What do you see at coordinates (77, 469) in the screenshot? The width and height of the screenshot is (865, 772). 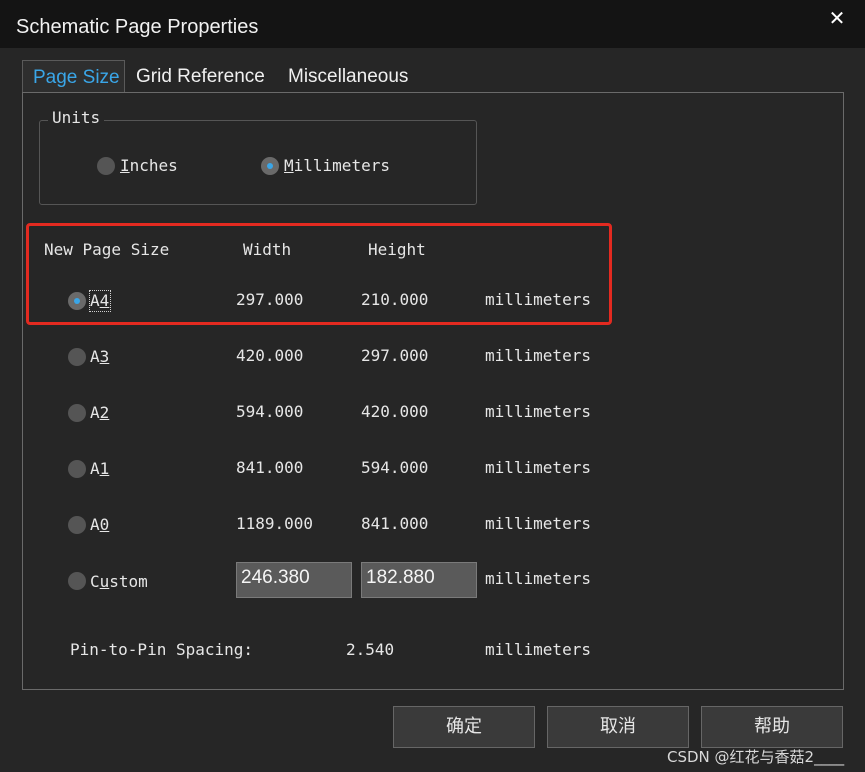 I see `a1-radio` at bounding box center [77, 469].